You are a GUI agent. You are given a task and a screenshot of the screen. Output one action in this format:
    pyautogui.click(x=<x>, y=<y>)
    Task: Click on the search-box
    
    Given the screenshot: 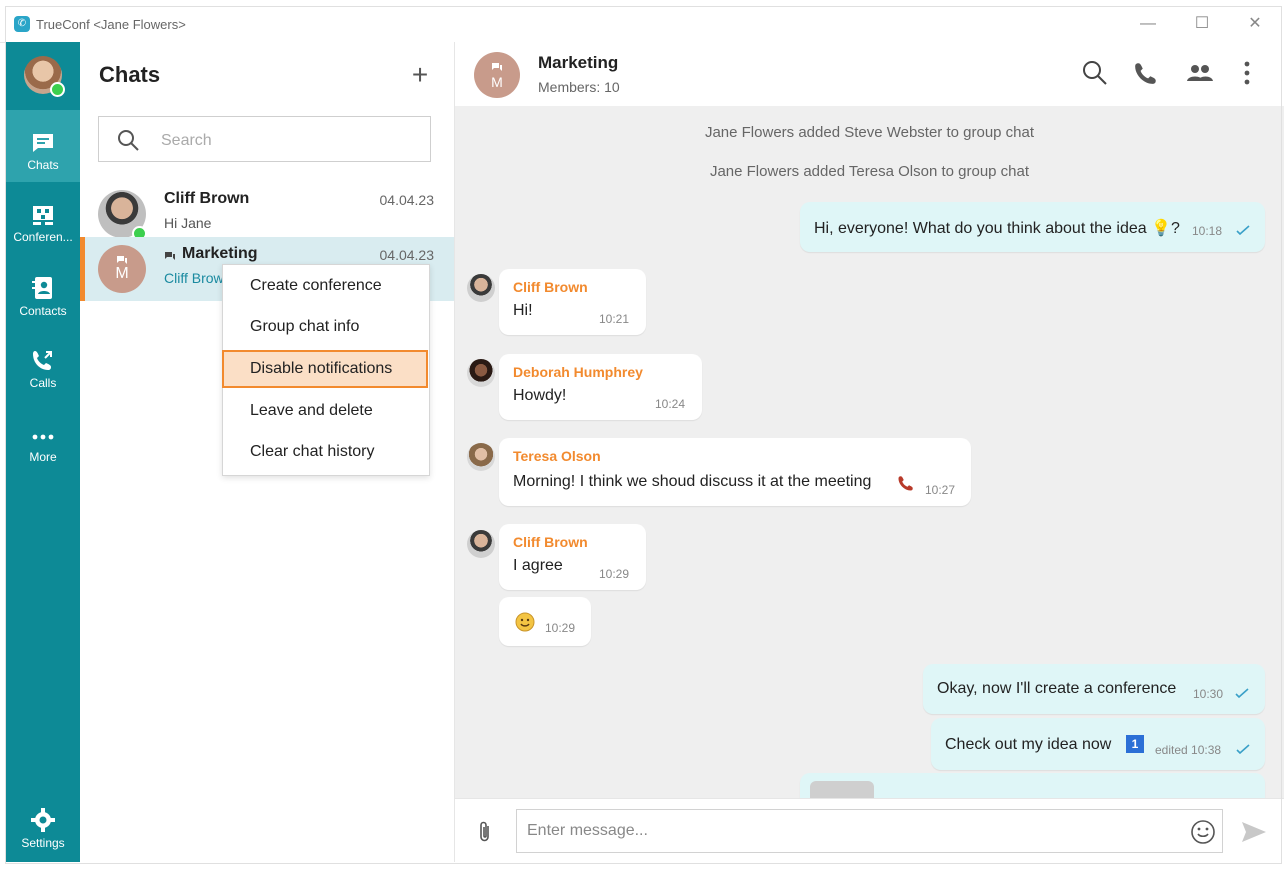 What is the action you would take?
    pyautogui.click(x=264, y=139)
    